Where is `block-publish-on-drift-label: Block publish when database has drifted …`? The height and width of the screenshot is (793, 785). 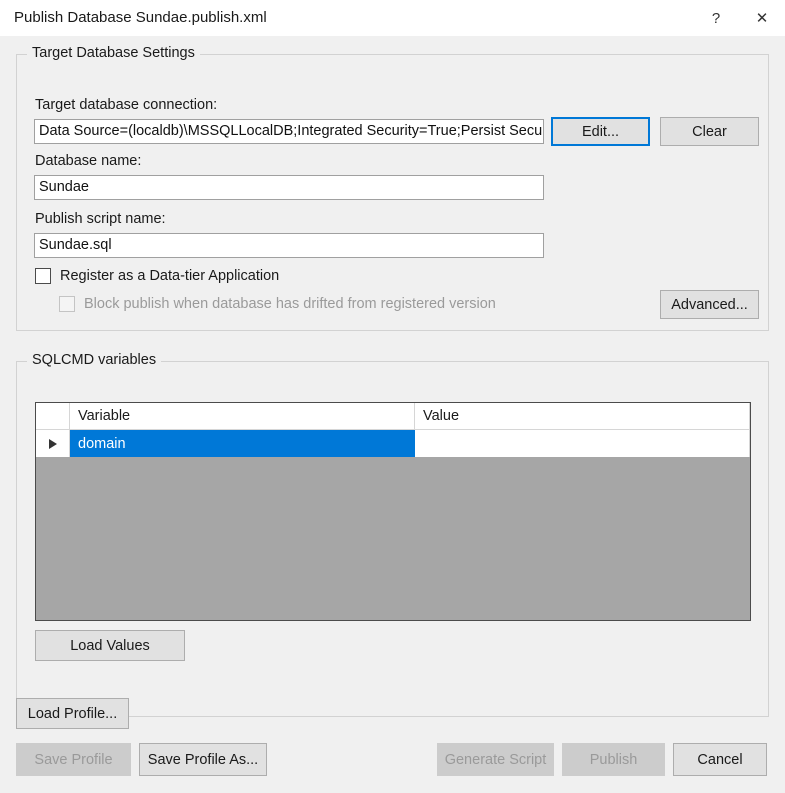 block-publish-on-drift-label: Block publish when database has drifted … is located at coordinates (290, 304).